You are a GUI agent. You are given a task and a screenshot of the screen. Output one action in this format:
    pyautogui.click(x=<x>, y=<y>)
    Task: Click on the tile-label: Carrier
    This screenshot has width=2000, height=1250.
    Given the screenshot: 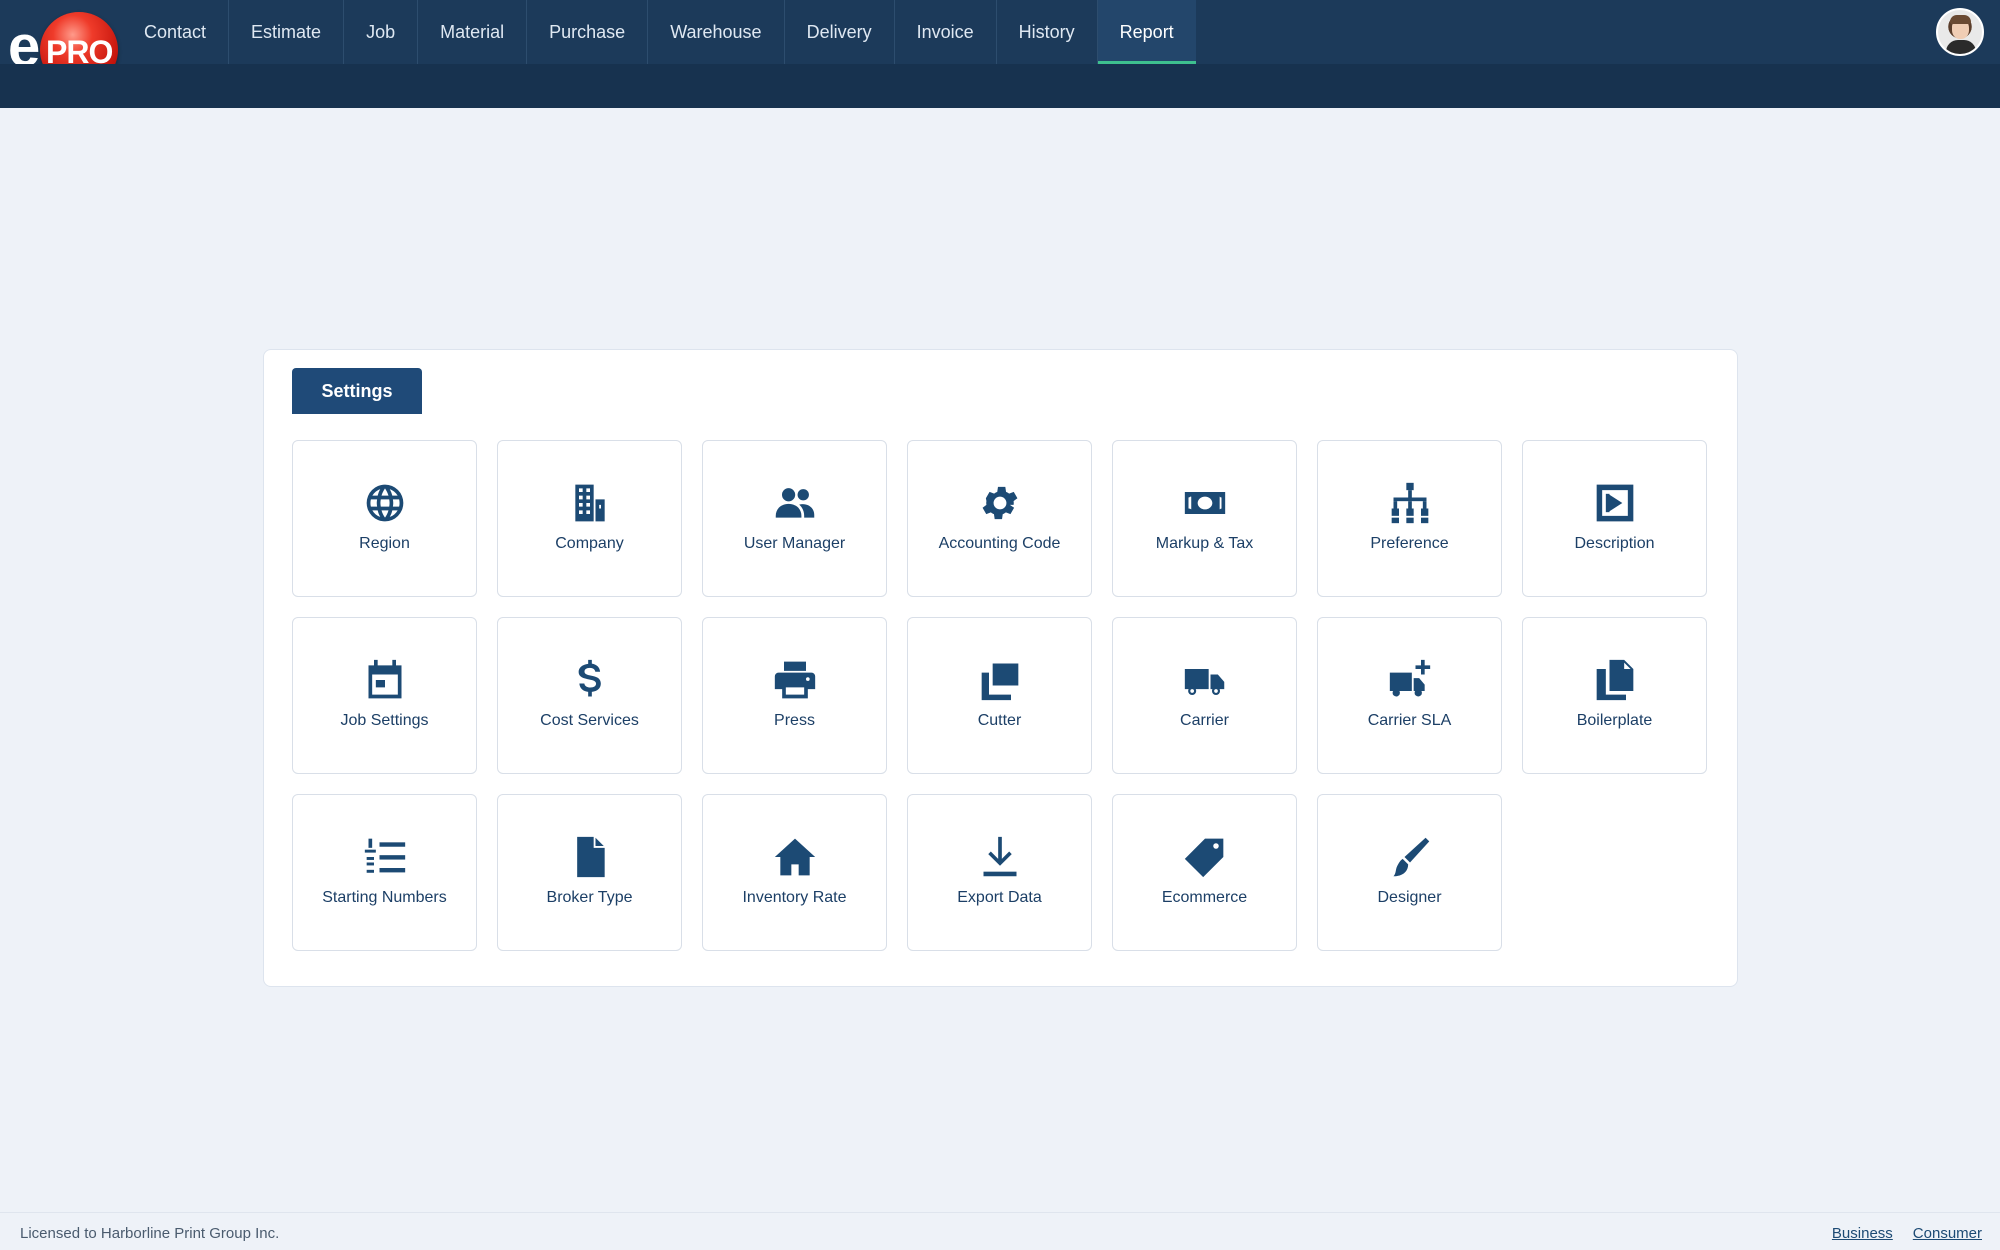 What is the action you would take?
    pyautogui.click(x=1204, y=720)
    